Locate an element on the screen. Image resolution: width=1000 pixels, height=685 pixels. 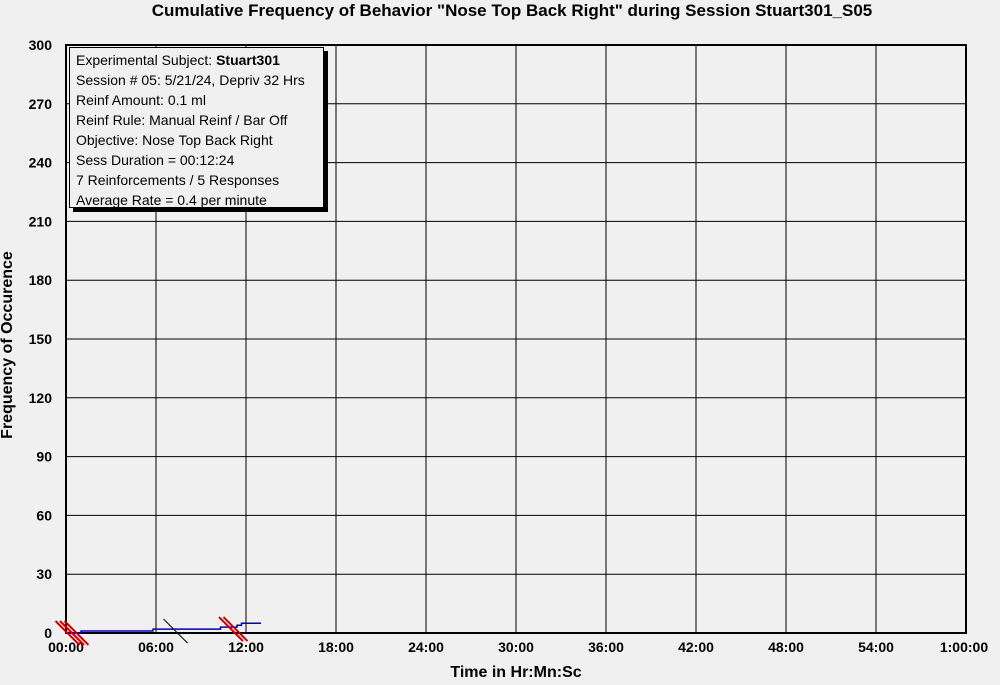
y-tick-label: 120 is located at coordinates (41, 398).